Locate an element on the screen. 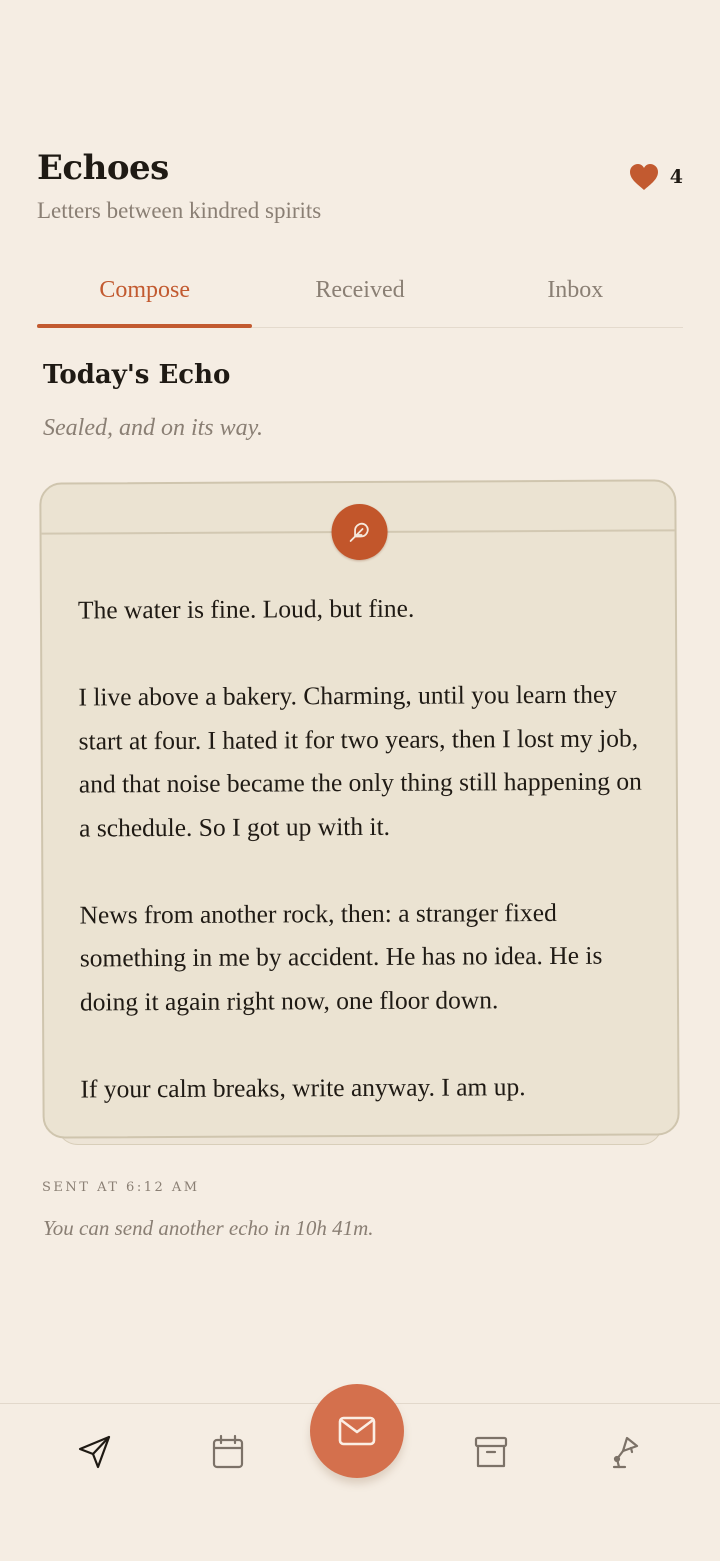  app-title: Echoes is located at coordinates (103, 168).